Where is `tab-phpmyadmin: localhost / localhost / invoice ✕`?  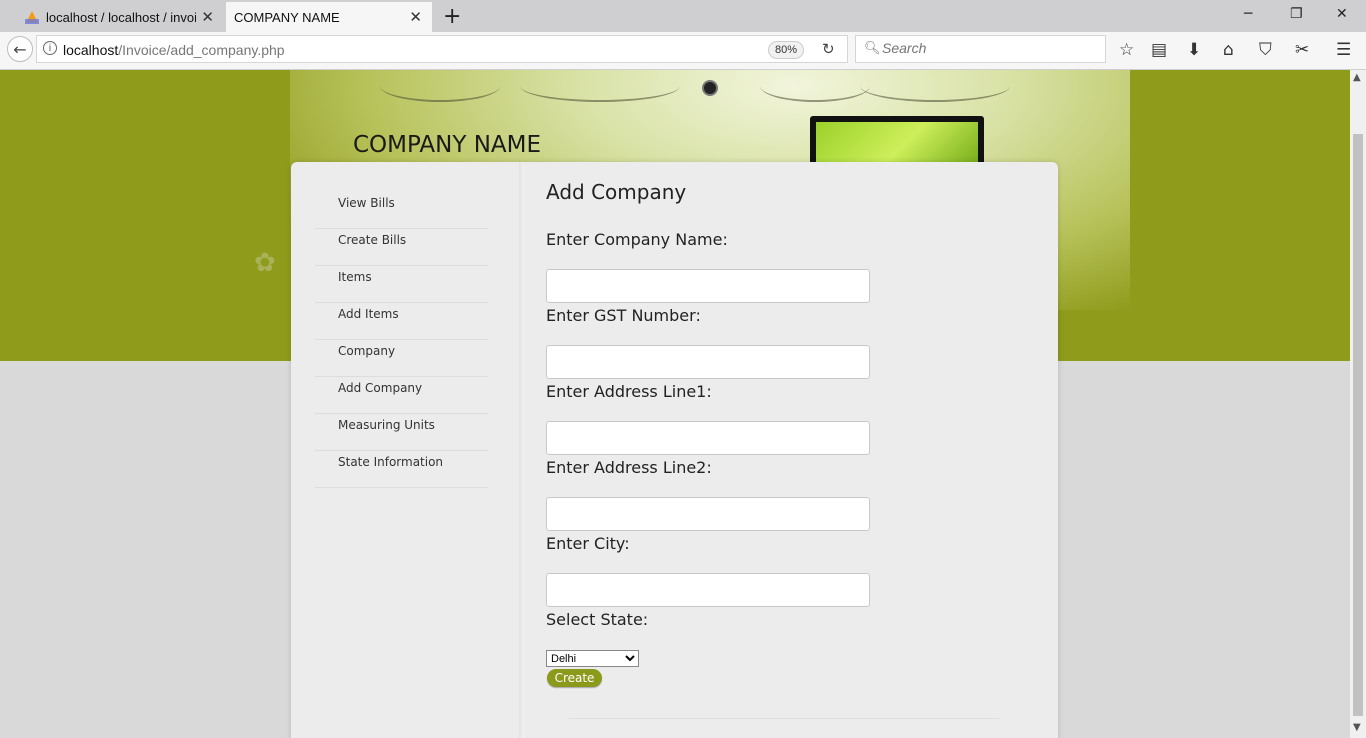
tab-phpmyadmin: localhost / localhost / invoice ✕ is located at coordinates (118, 17).